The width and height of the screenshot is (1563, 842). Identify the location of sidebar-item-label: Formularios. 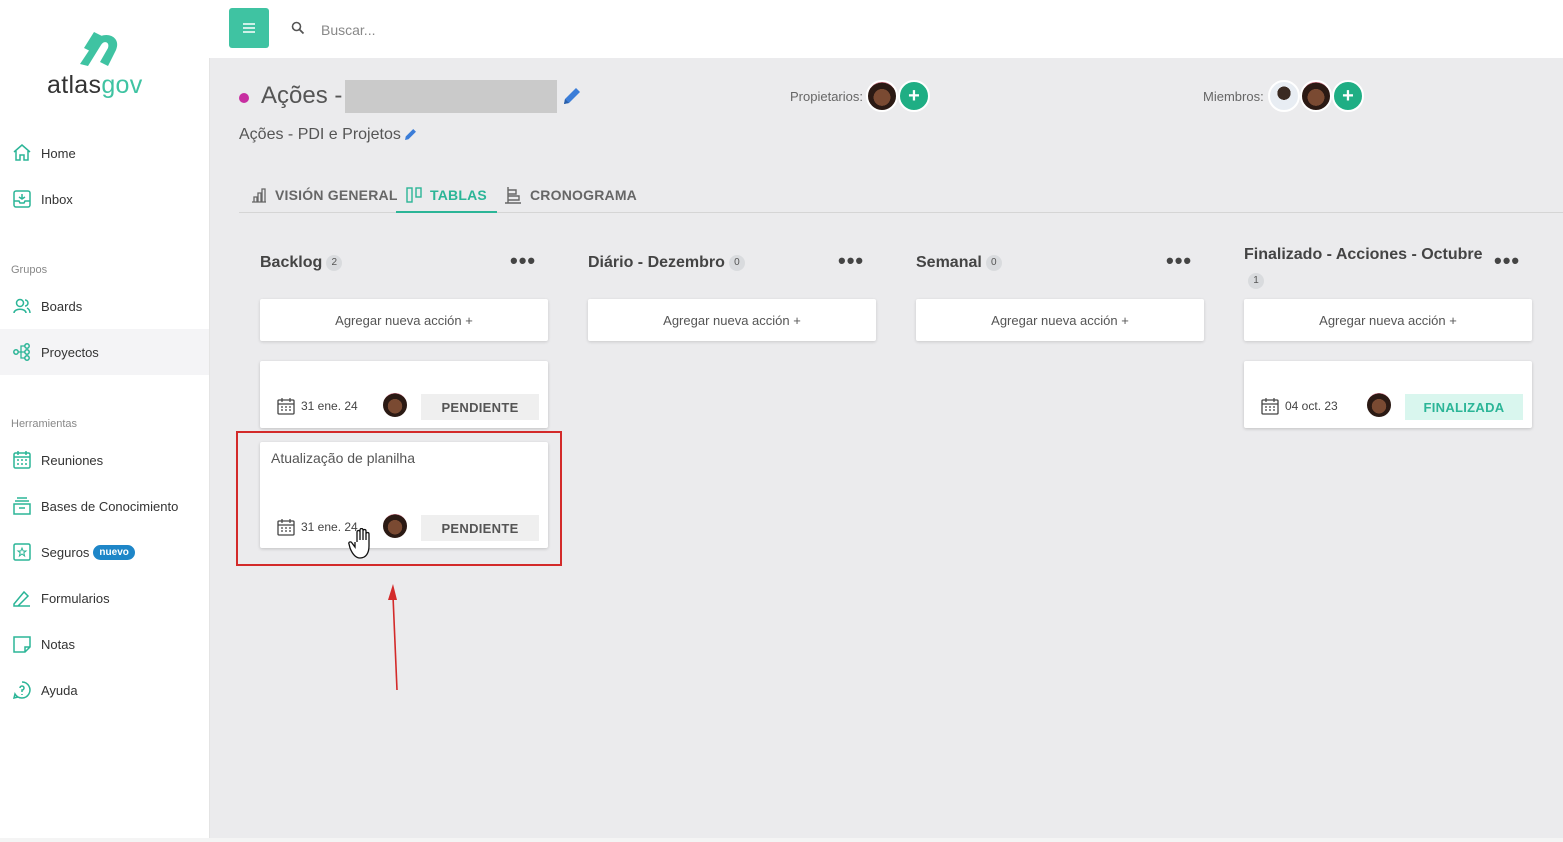
(75, 598).